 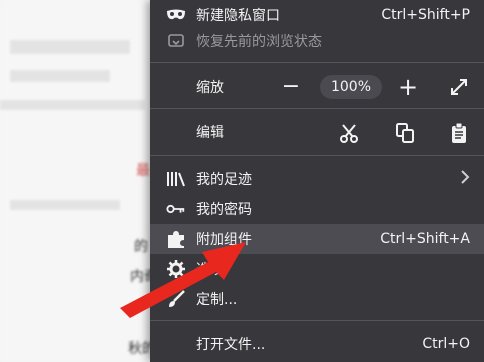 I want to click on shortcut-label: Ctrl+Shift+P, so click(x=425, y=15).